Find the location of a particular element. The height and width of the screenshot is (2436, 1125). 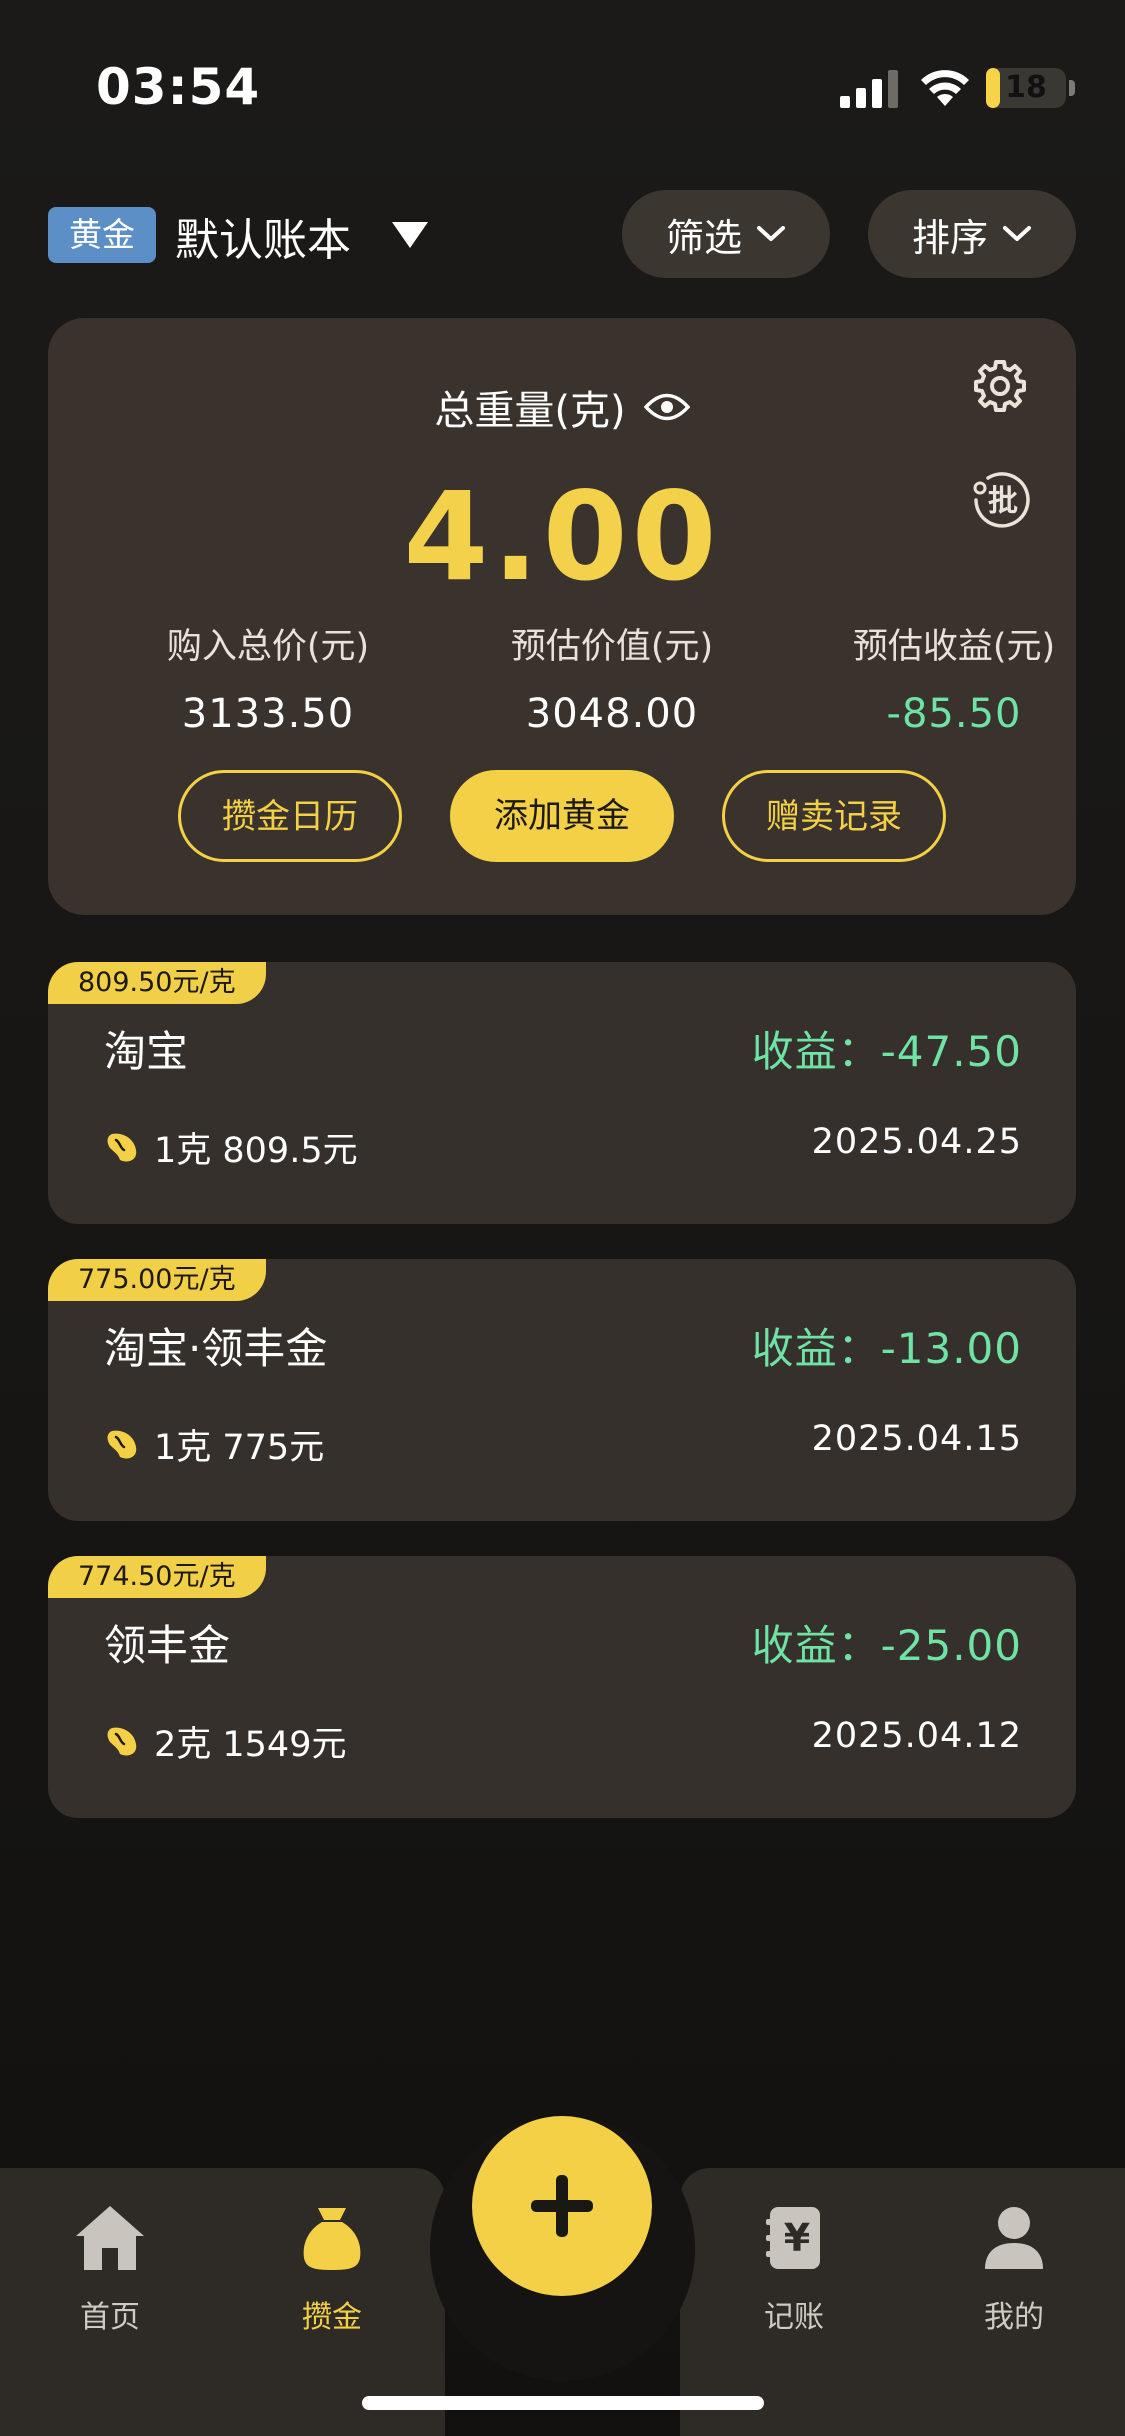

tab-profile: 我的 is located at coordinates (1014, 2267).